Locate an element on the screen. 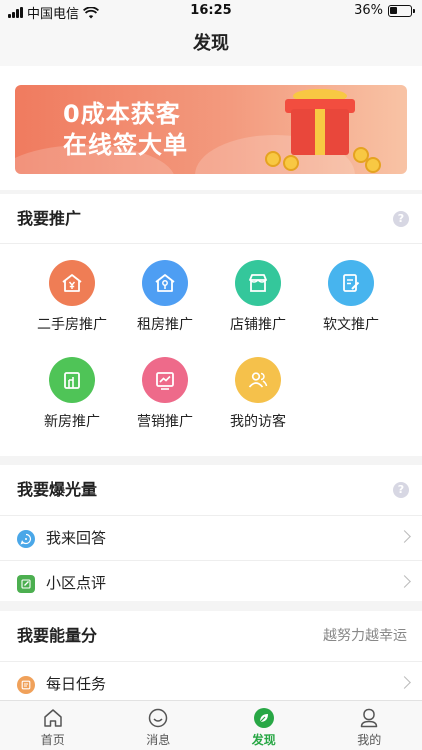  users-icon is located at coordinates (258, 380).